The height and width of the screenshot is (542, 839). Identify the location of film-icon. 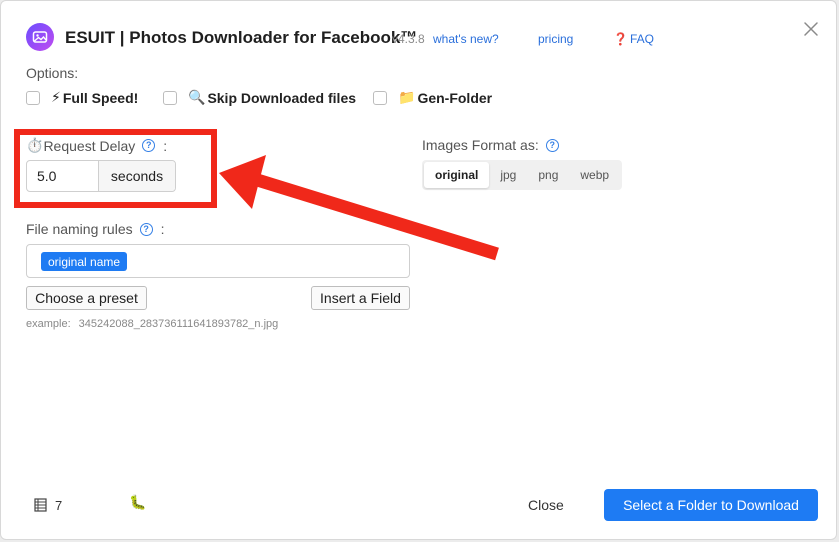
(40, 505).